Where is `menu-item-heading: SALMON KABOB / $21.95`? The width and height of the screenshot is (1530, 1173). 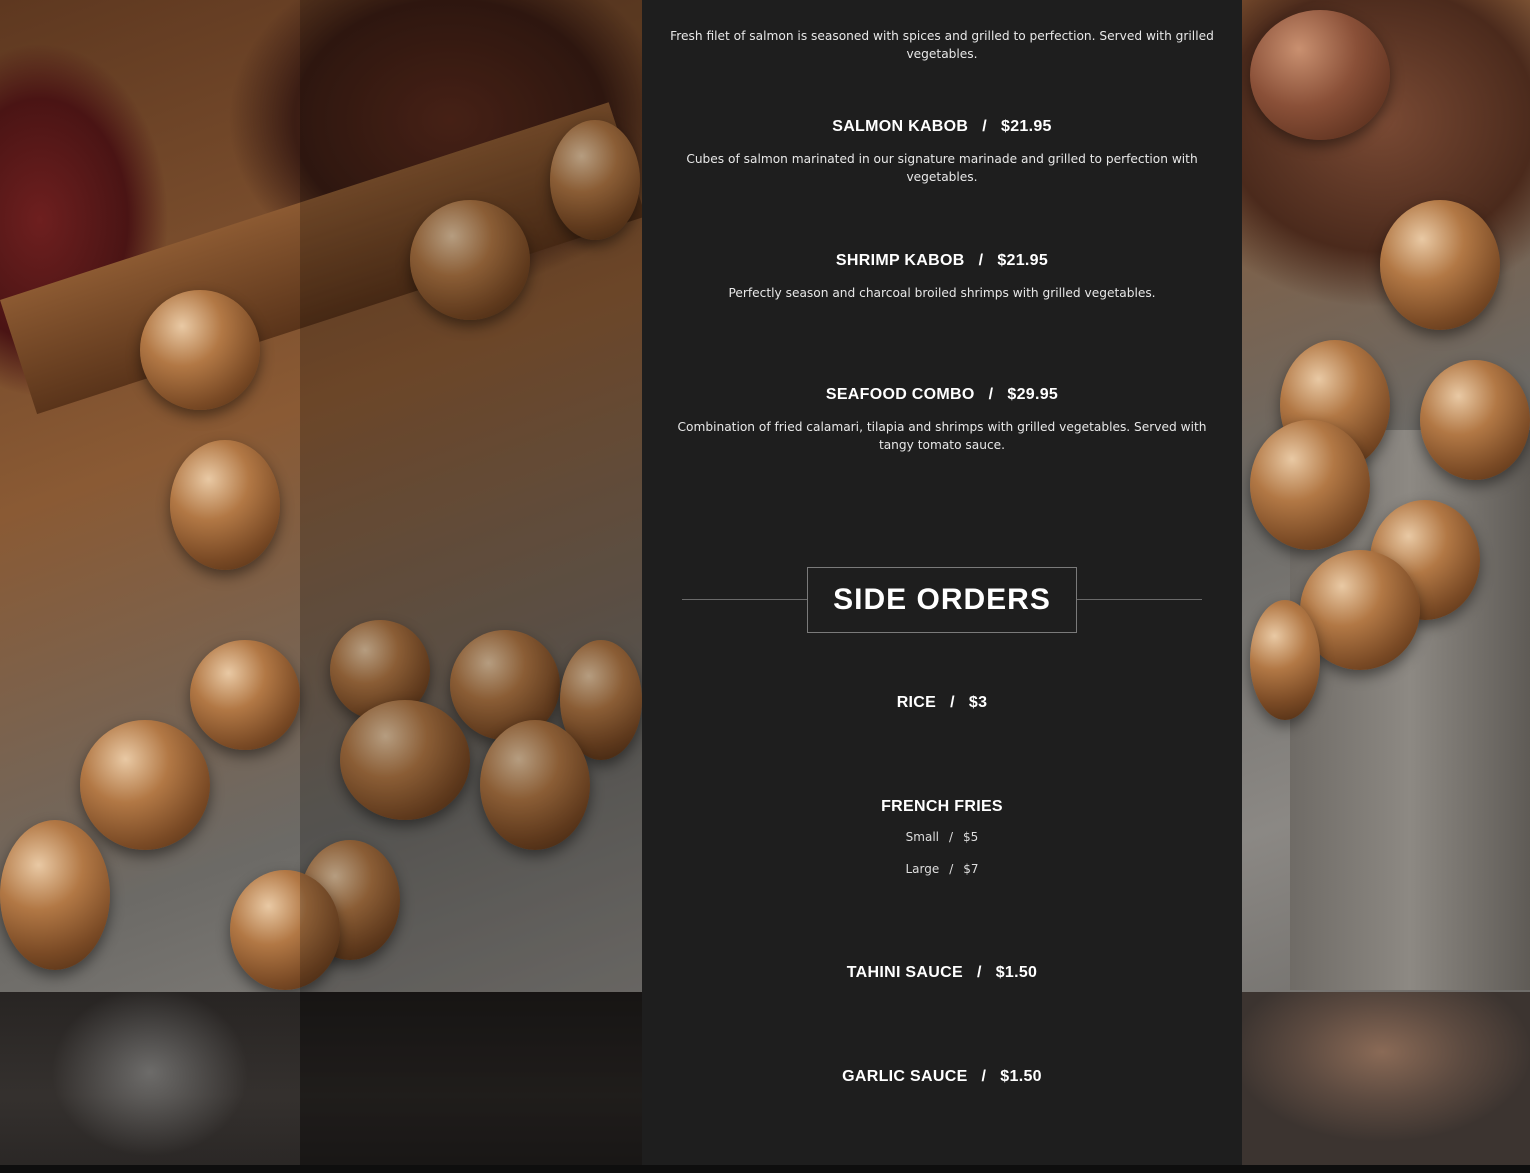 menu-item-heading: SALMON KABOB / $21.95 is located at coordinates (942, 127).